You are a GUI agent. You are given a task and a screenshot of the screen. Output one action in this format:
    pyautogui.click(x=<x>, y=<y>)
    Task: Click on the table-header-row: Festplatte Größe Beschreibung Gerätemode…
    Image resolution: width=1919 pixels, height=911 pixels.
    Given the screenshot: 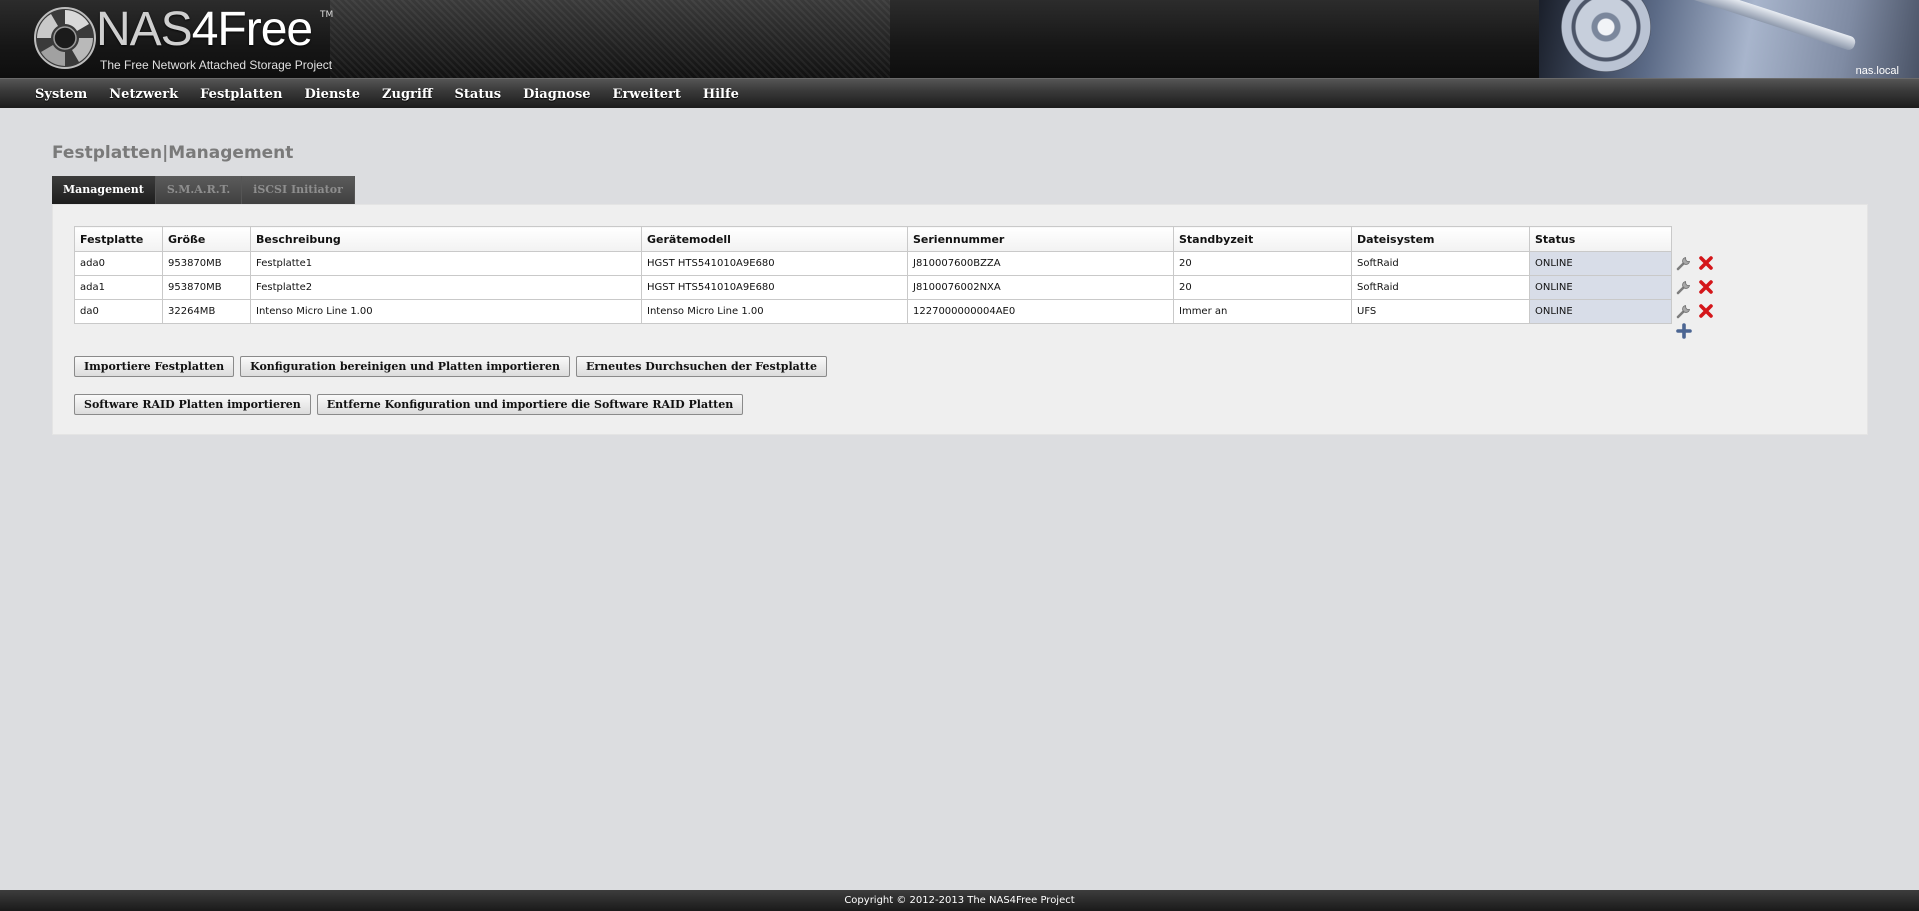 What is the action you would take?
    pyautogui.click(x=873, y=239)
    